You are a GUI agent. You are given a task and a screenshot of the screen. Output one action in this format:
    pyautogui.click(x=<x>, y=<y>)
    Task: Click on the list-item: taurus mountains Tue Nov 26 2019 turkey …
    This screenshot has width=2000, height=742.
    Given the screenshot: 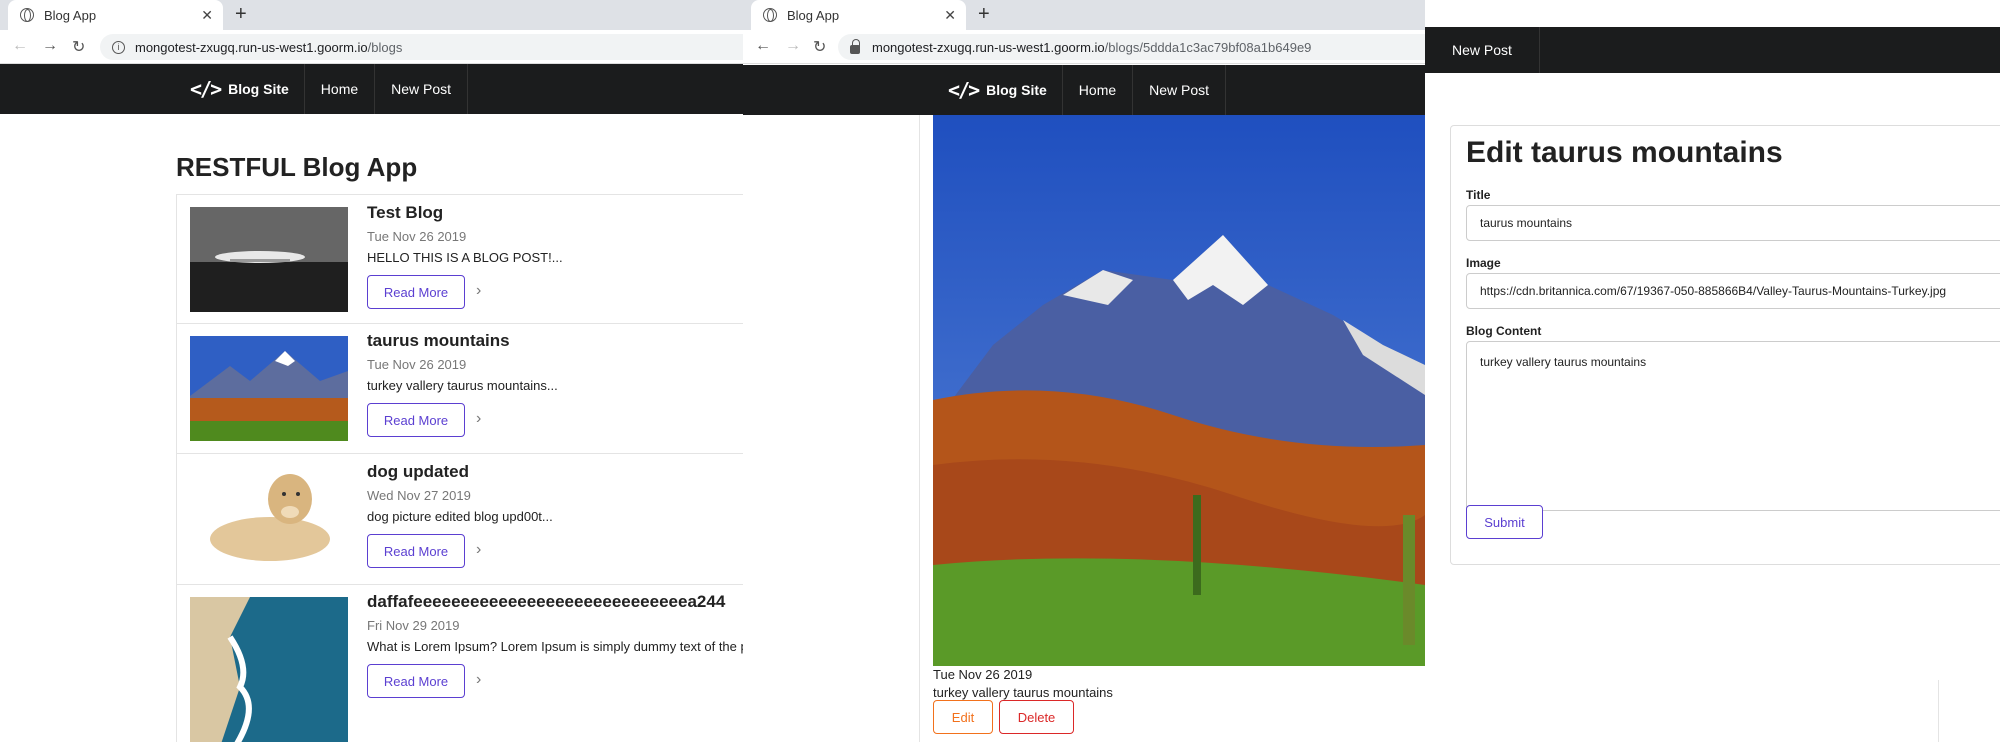 What is the action you would take?
    pyautogui.click(x=466, y=389)
    